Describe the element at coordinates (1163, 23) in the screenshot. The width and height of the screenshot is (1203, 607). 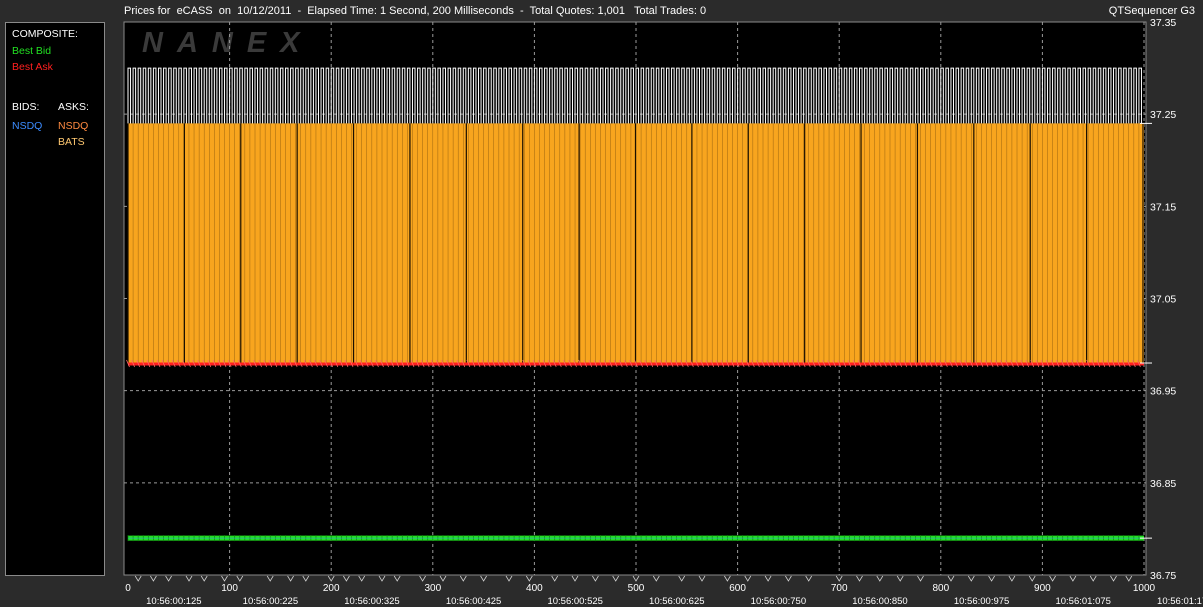
I see `y-tick-label: 37.35` at that location.